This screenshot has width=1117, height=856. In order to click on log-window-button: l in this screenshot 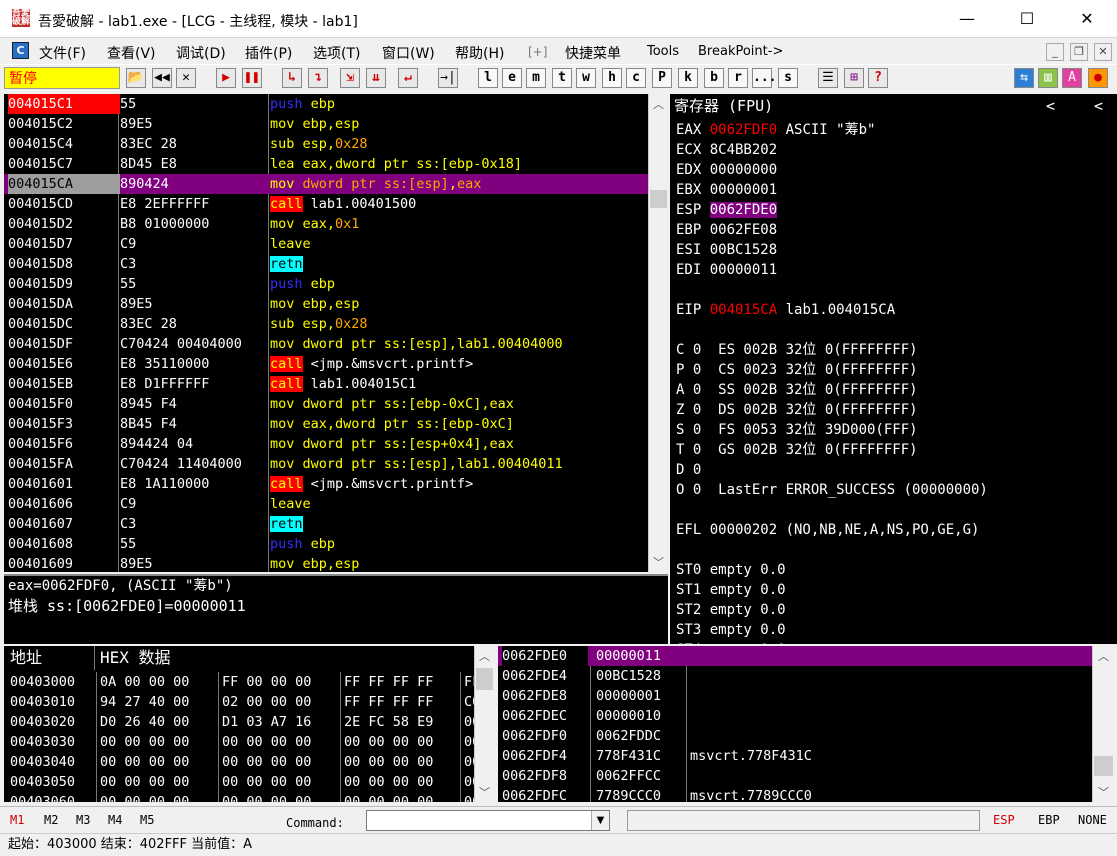, I will do `click(488, 78)`.